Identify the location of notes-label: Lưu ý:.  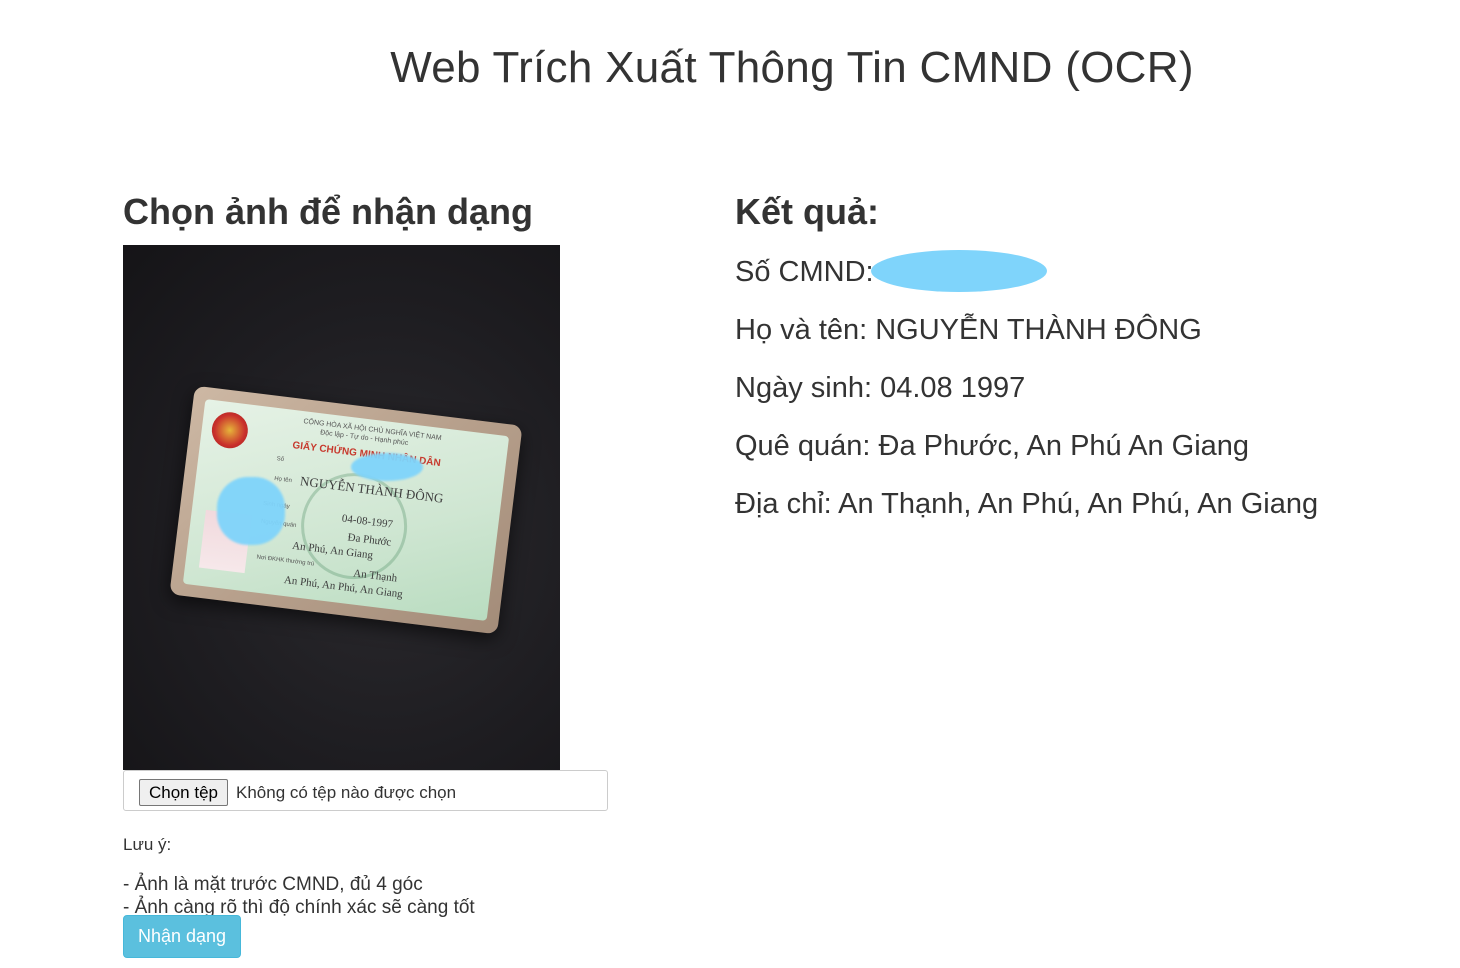
(147, 844).